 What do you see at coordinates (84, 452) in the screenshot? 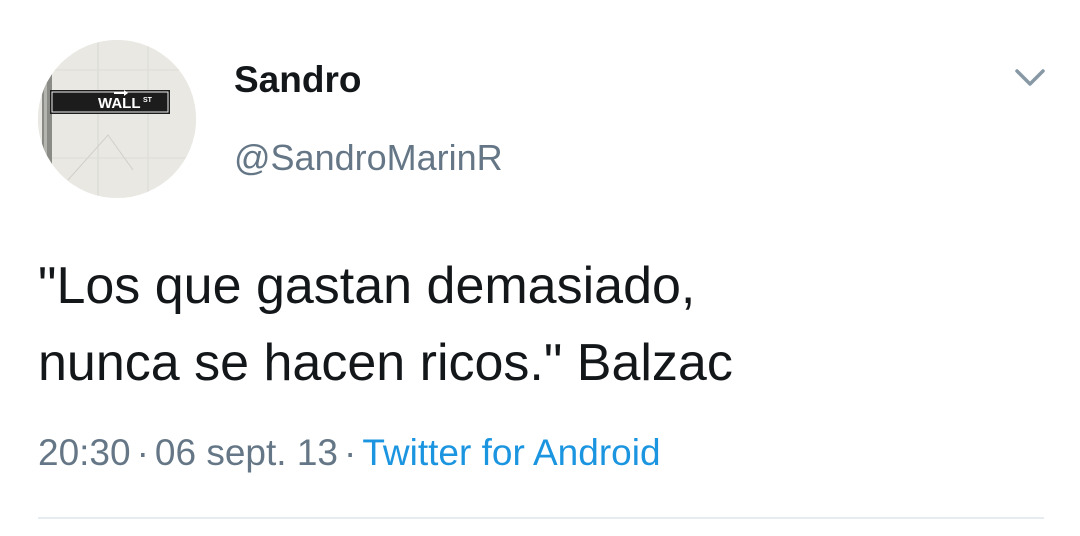
I see `tweet-time: 20:30` at bounding box center [84, 452].